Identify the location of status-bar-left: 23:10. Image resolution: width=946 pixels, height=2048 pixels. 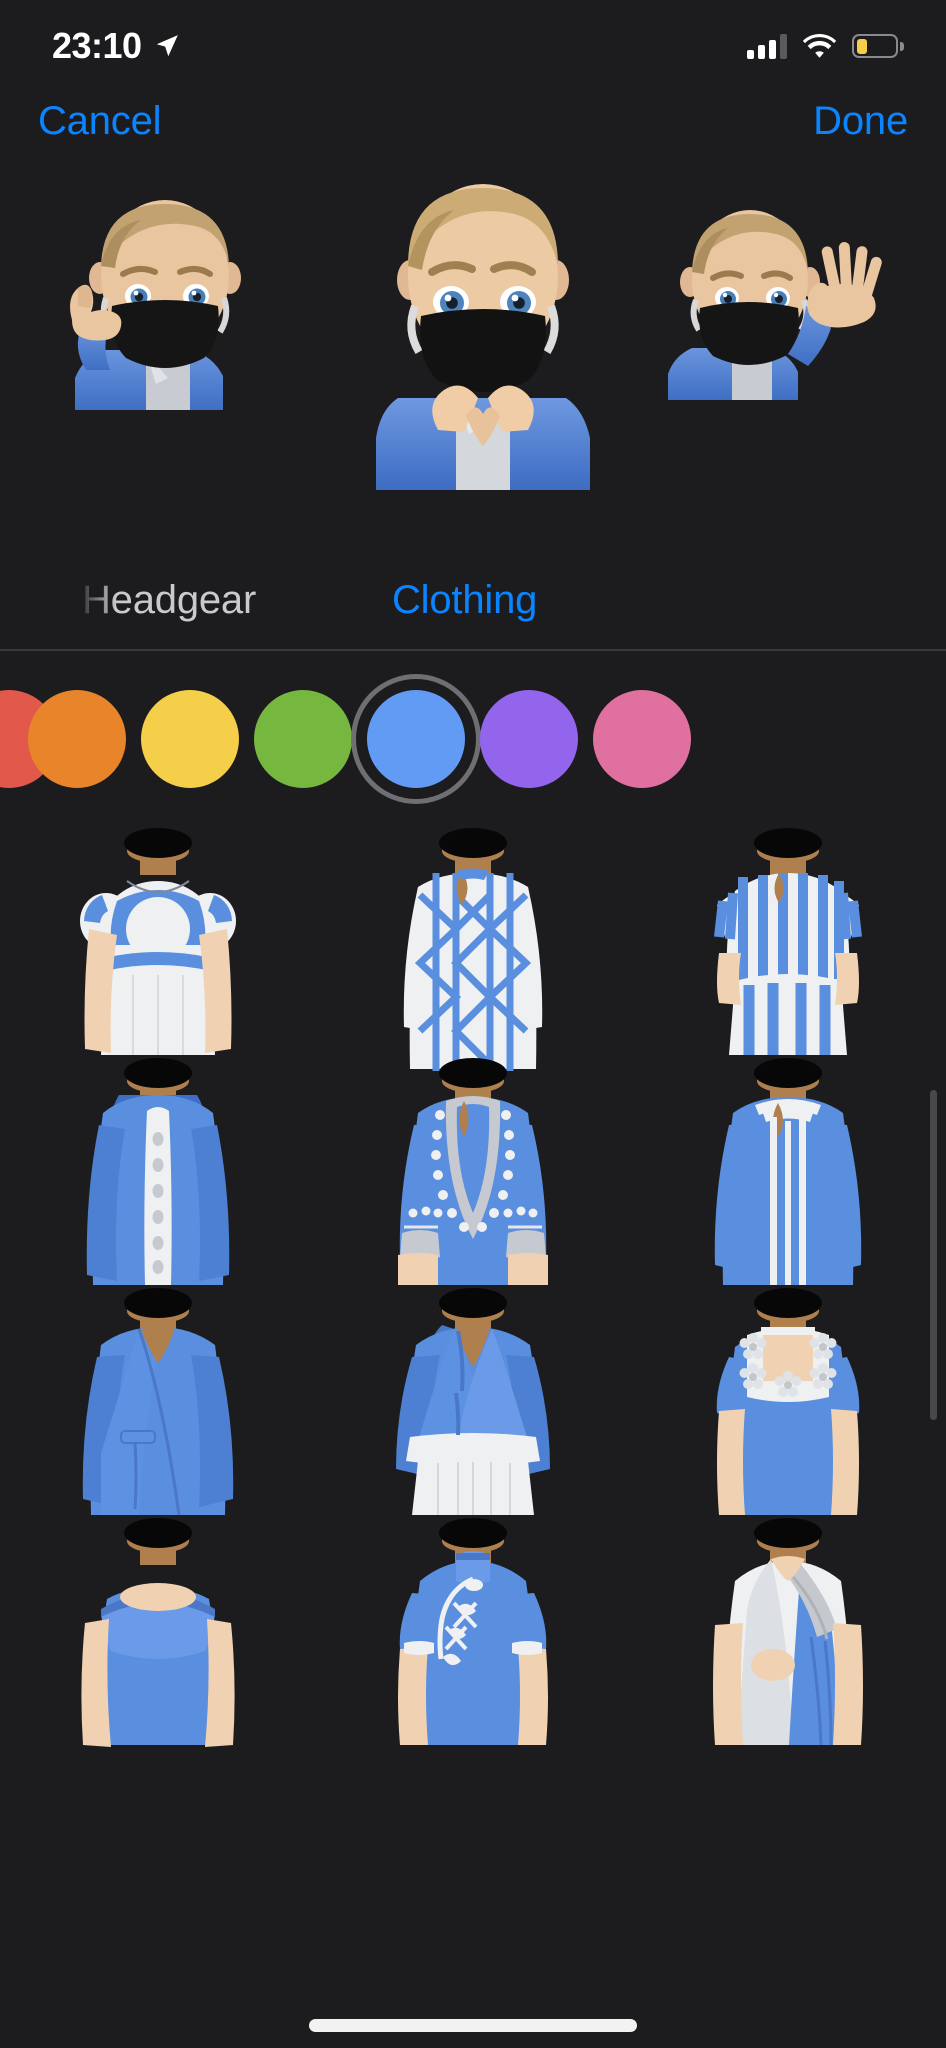
(116, 46).